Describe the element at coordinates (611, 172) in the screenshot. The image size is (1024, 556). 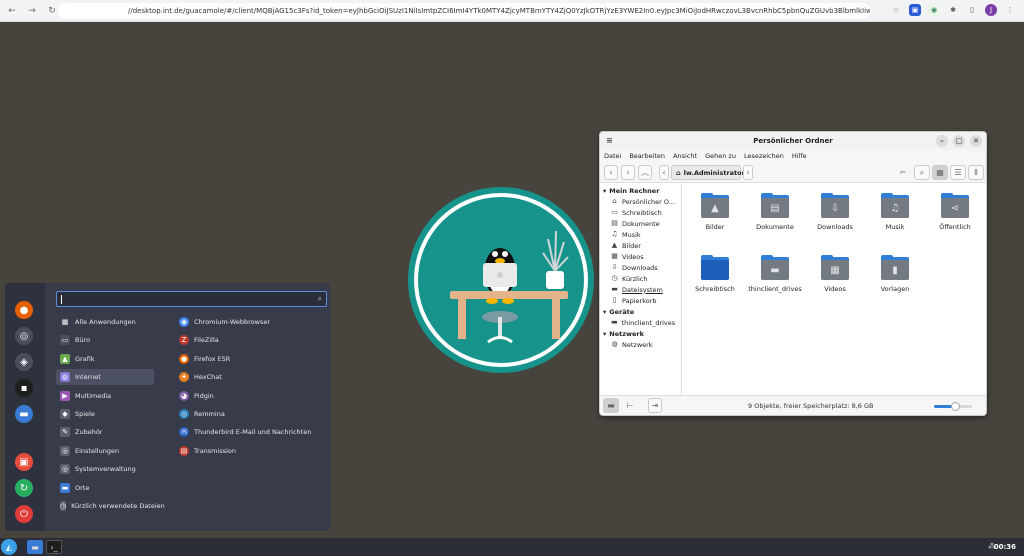
I see `back-button: ‹` at that location.